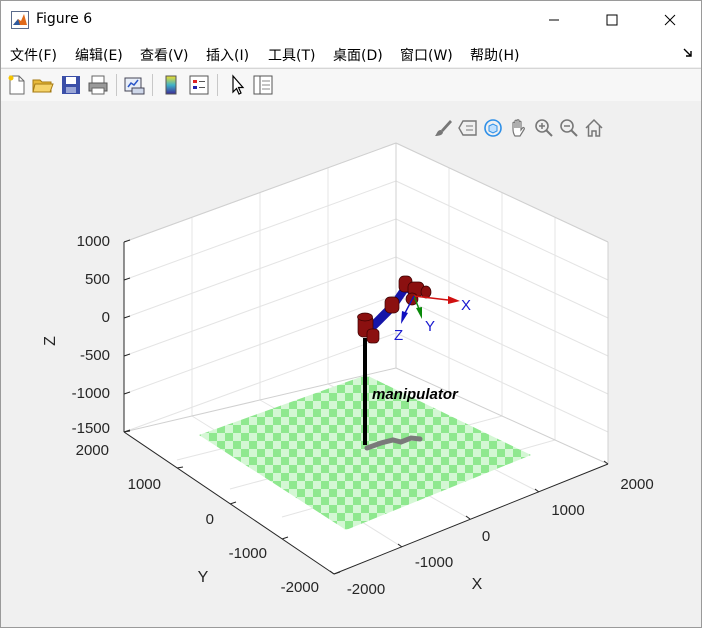  What do you see at coordinates (134, 85) in the screenshot?
I see `link-plot-icon` at bounding box center [134, 85].